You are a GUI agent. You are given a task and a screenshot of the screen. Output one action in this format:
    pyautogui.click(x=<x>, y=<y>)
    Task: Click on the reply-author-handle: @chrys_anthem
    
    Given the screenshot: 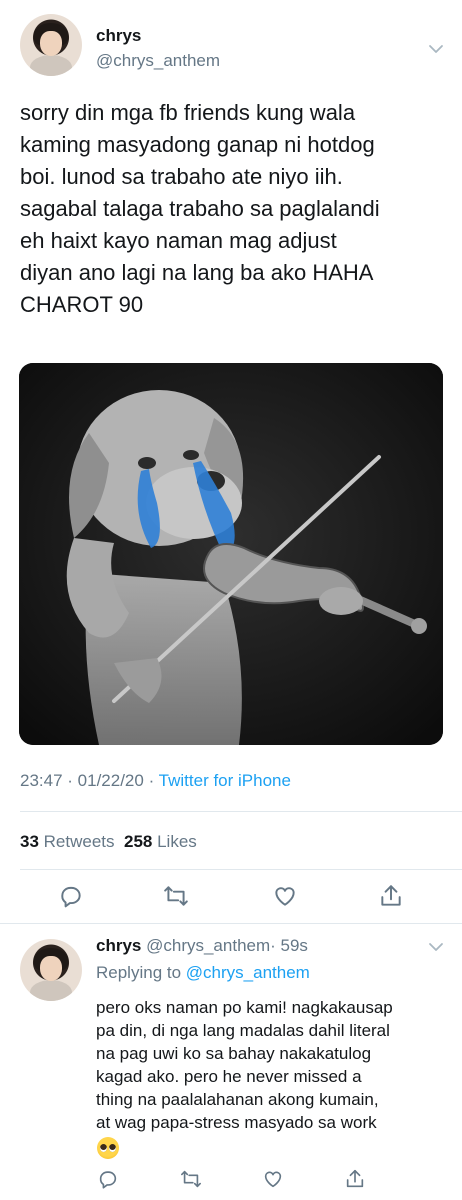 What is the action you would take?
    pyautogui.click(x=208, y=945)
    